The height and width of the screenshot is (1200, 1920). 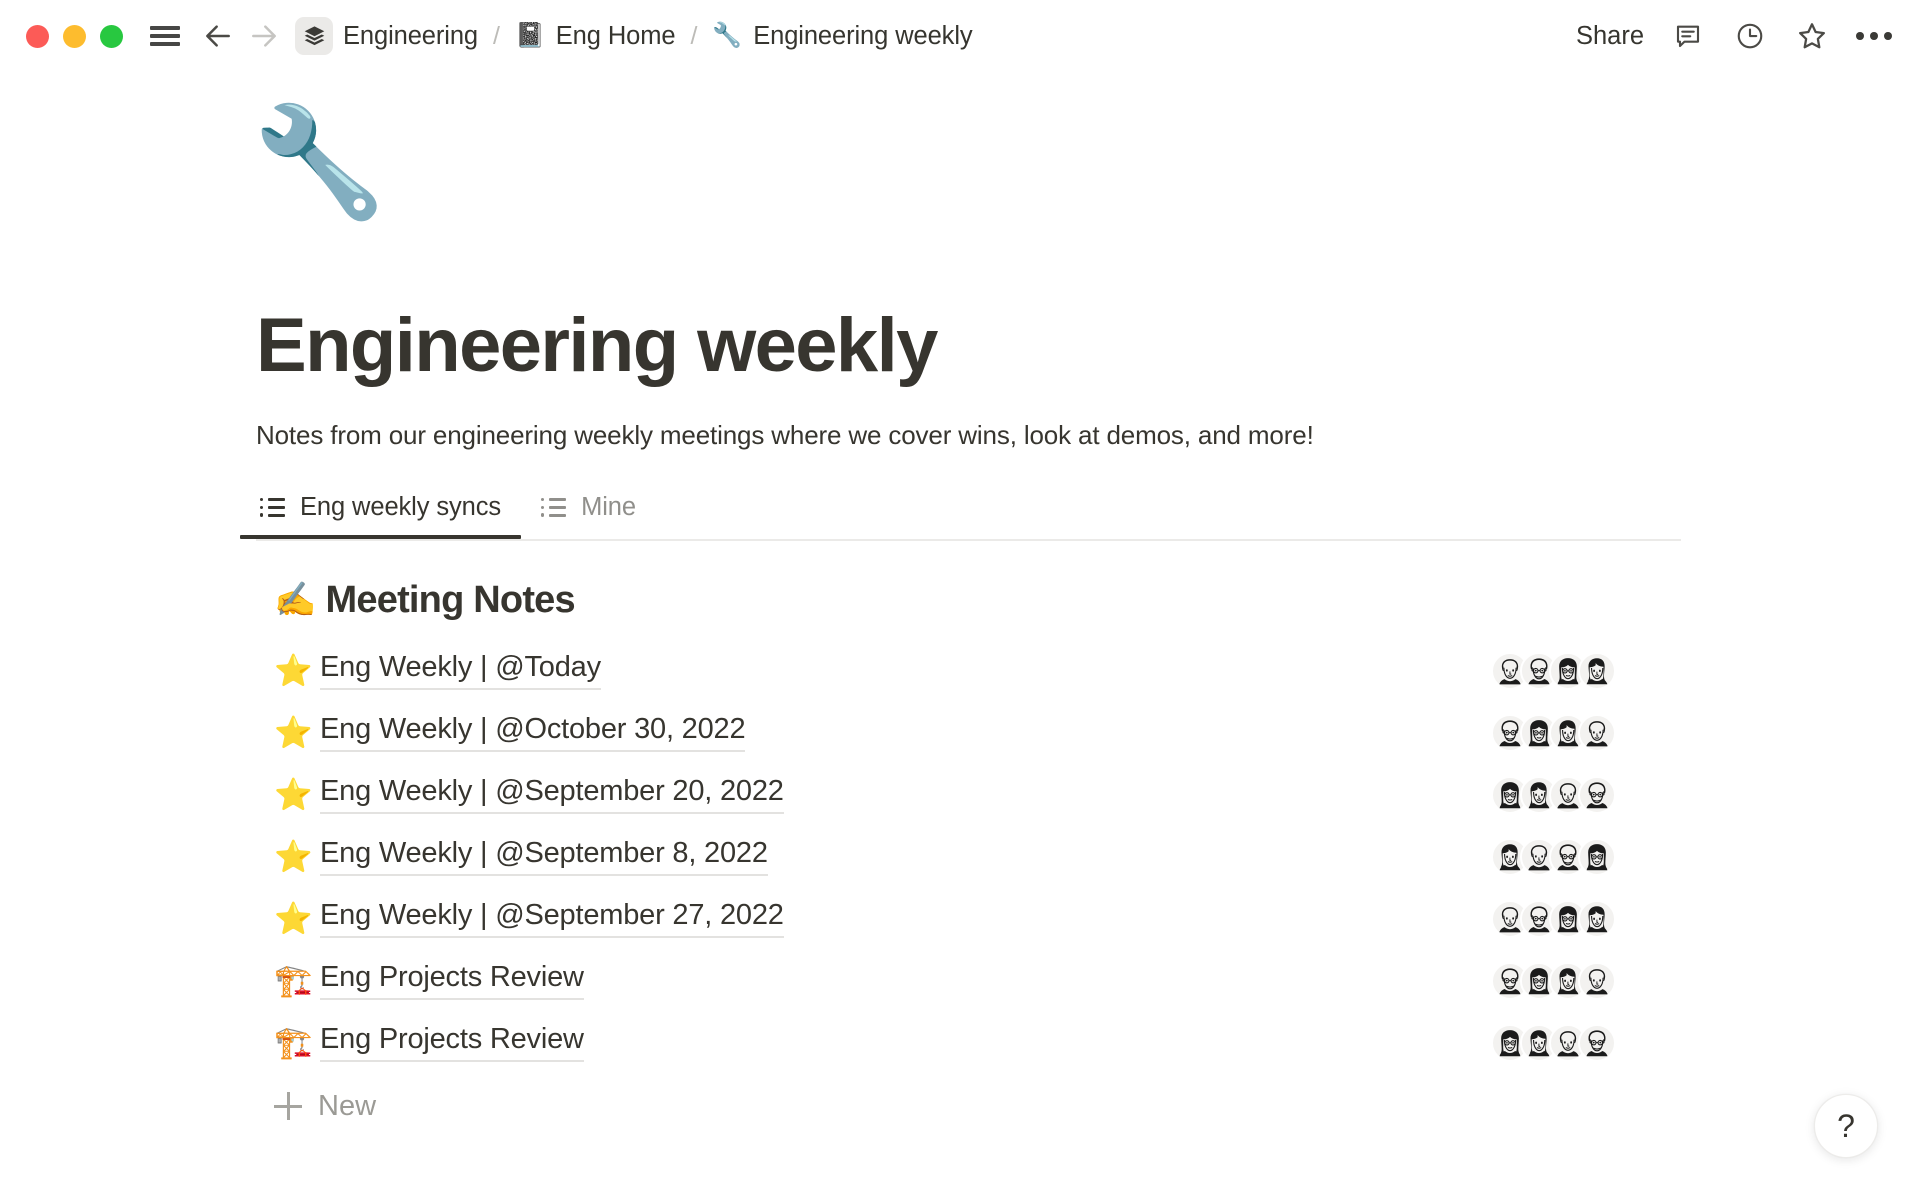 What do you see at coordinates (111, 36) in the screenshot?
I see `maximize-window-button` at bounding box center [111, 36].